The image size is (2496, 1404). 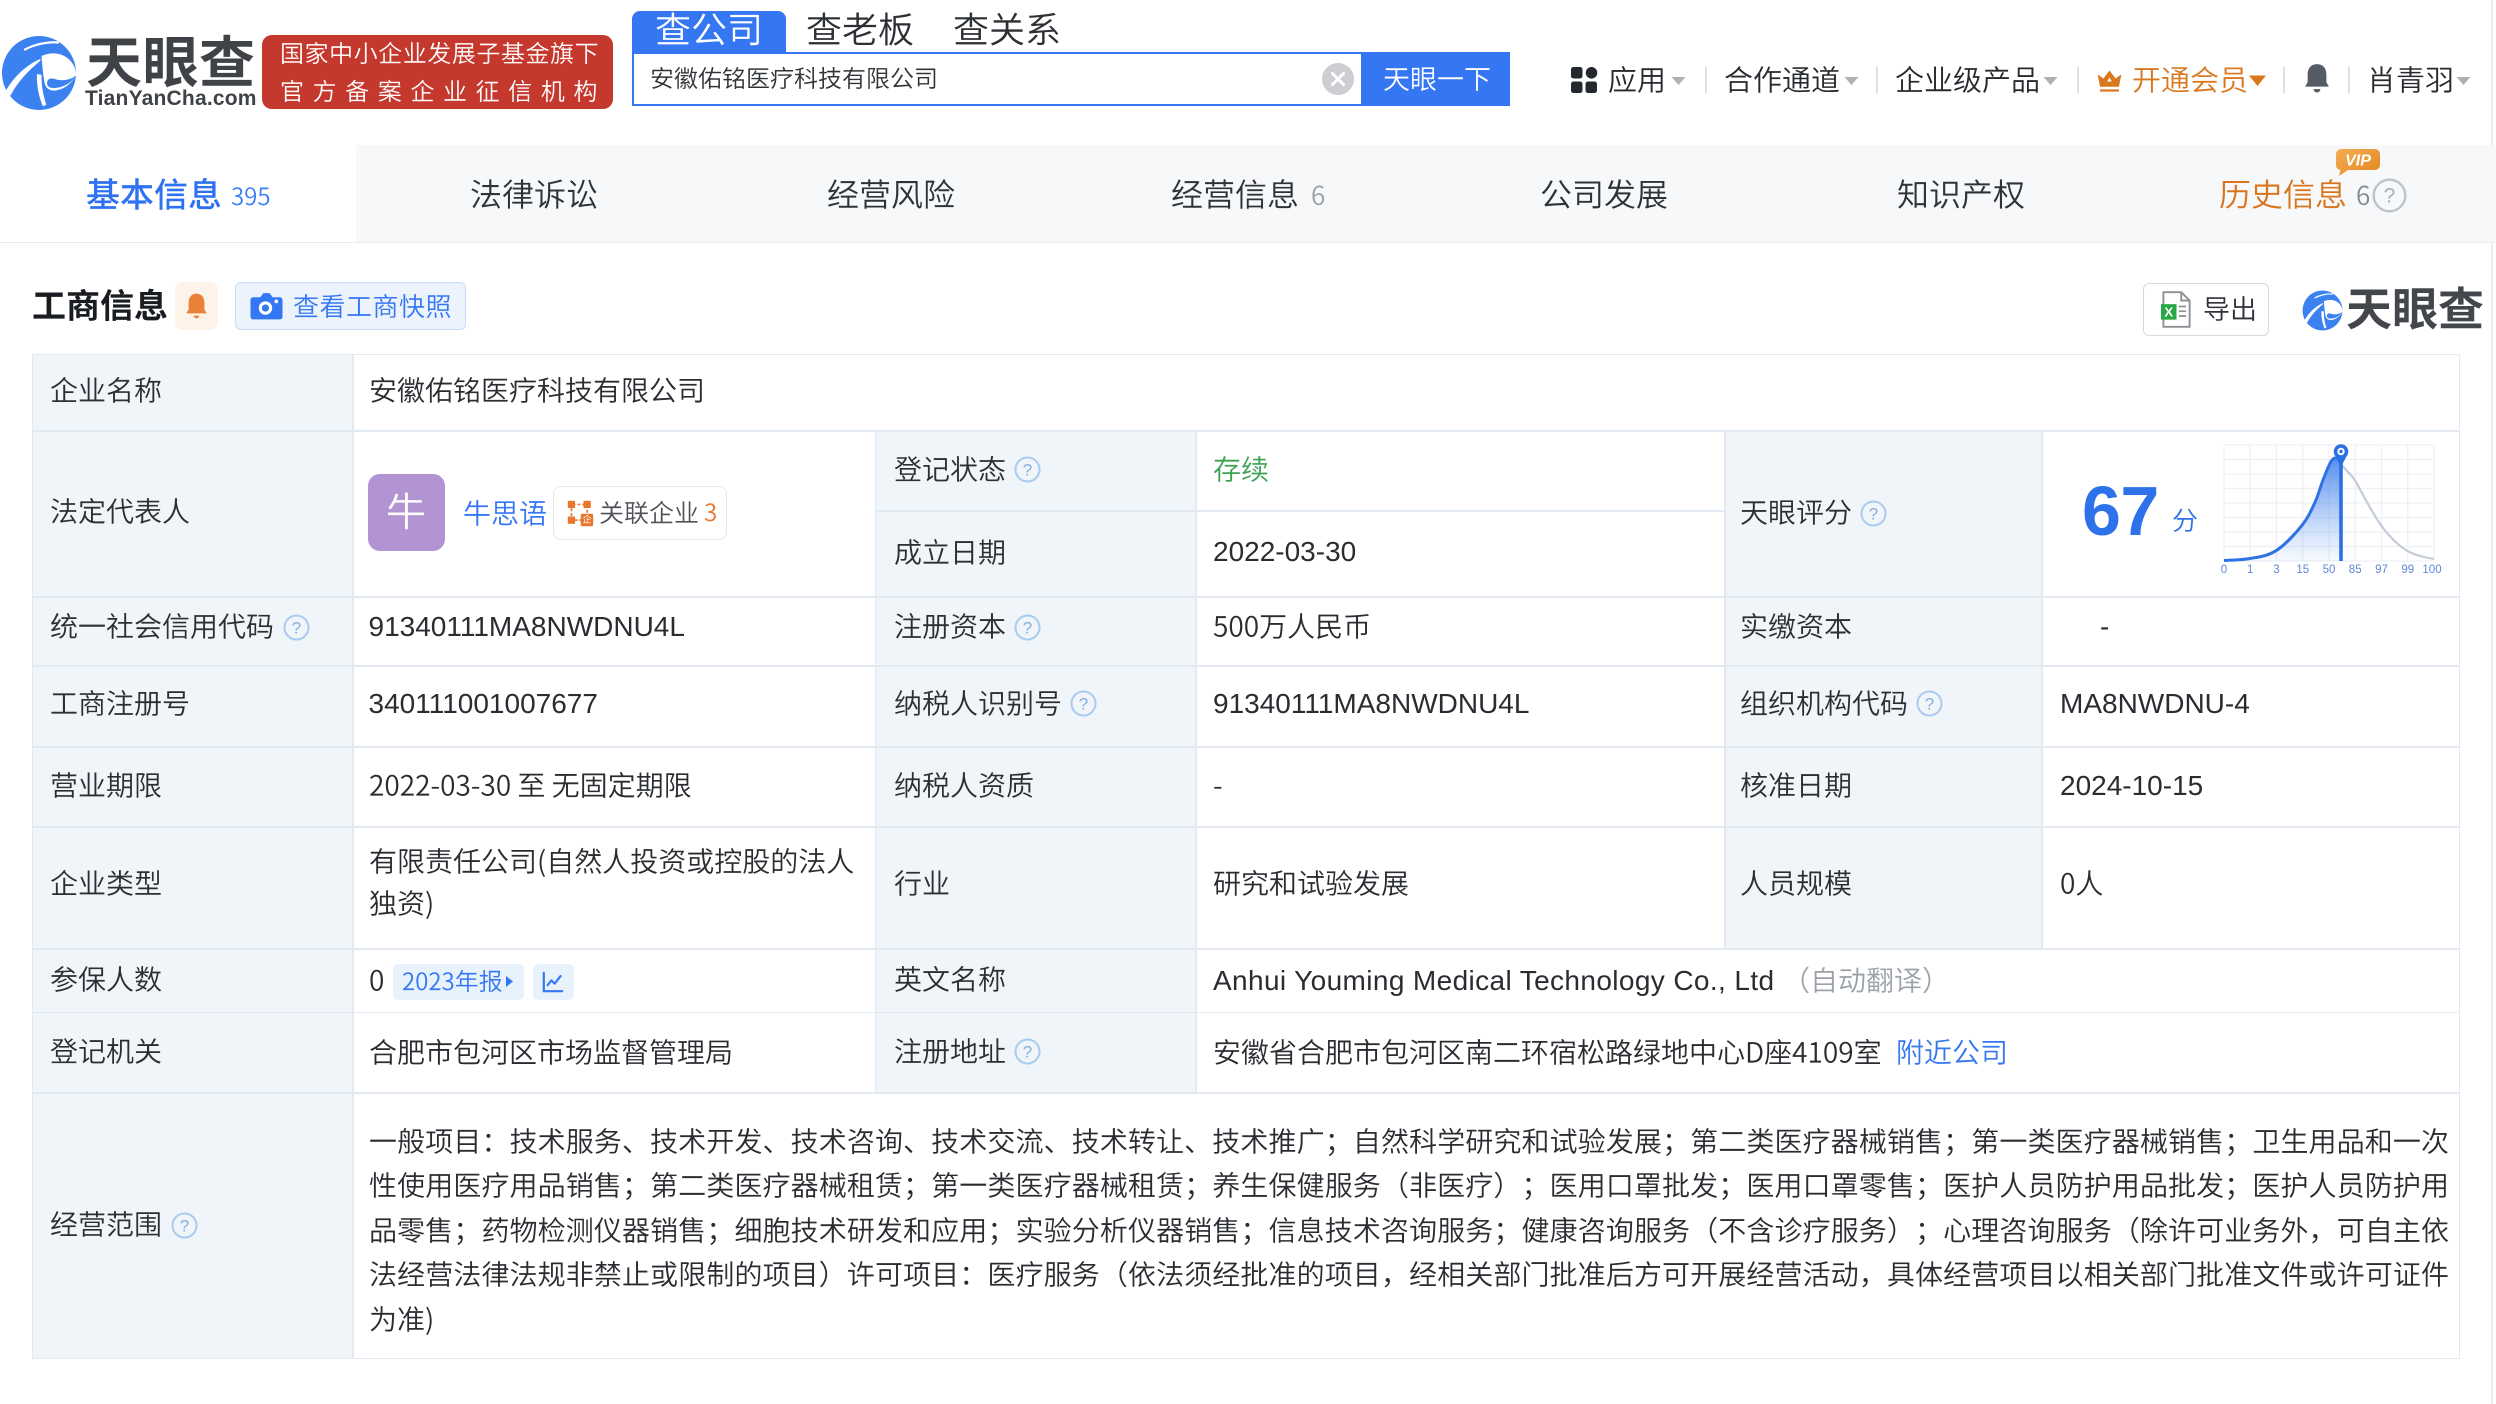 What do you see at coordinates (2276, 570) in the screenshot?
I see `svg-text: 3` at bounding box center [2276, 570].